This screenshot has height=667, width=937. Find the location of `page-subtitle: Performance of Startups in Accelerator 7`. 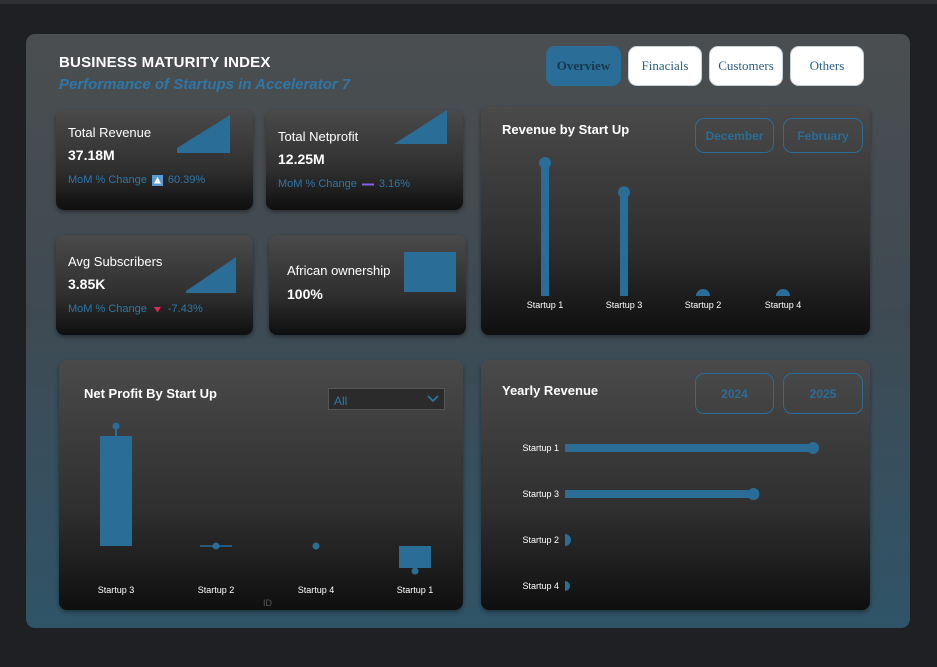

page-subtitle: Performance of Startups in Accelerator 7 is located at coordinates (205, 84).